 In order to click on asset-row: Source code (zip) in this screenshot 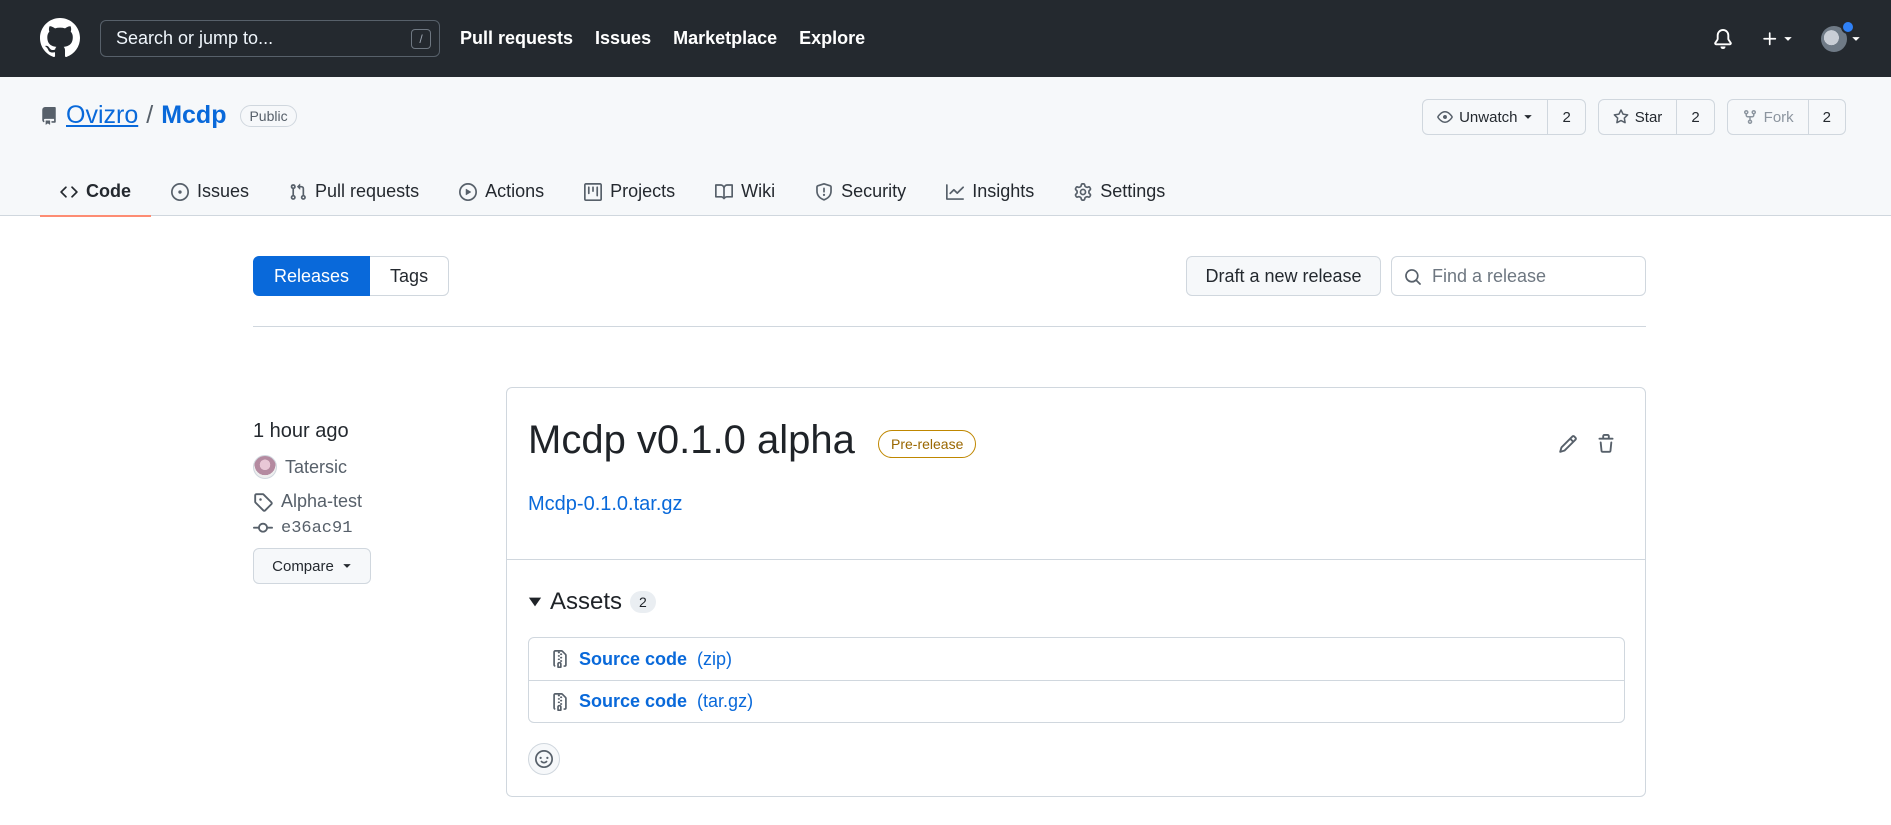, I will do `click(1076, 659)`.